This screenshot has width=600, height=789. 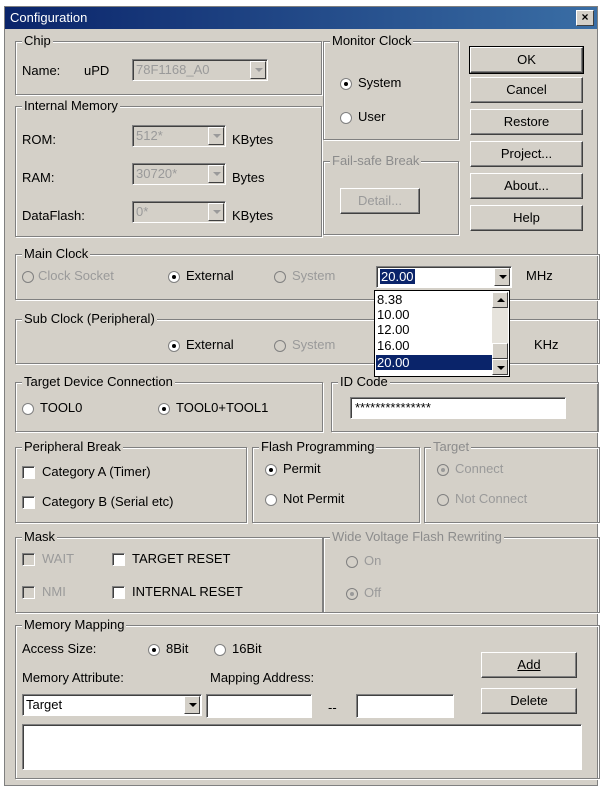 What do you see at coordinates (451, 446) in the screenshot?
I see `target-legend: Target` at bounding box center [451, 446].